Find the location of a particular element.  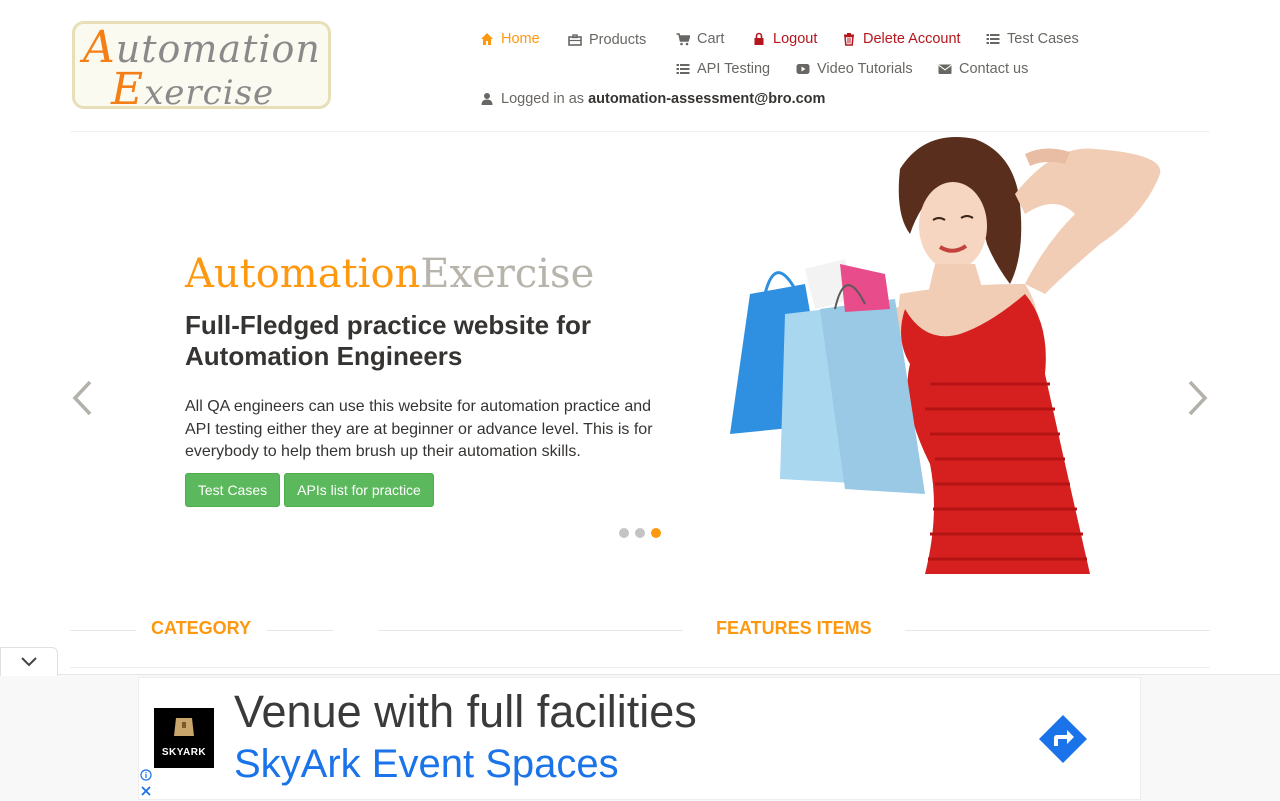

ad-logo-text: SKYARK is located at coordinates (184, 752).